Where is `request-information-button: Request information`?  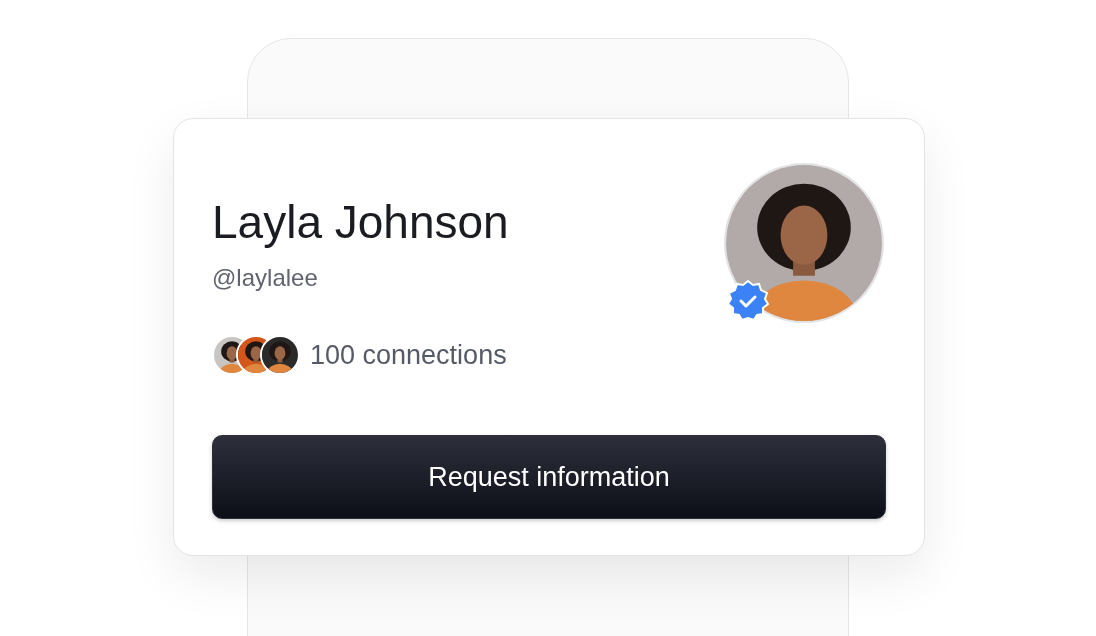 request-information-button: Request information is located at coordinates (549, 477).